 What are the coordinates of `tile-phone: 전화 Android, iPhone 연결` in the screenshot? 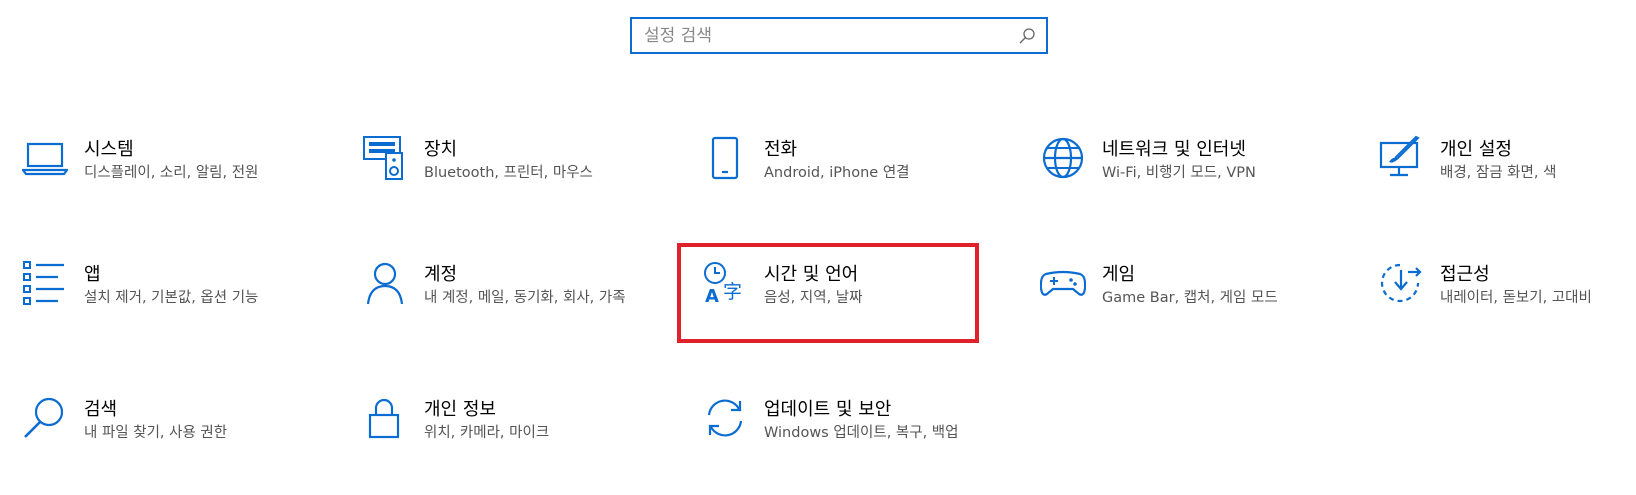 It's located at (852, 185).